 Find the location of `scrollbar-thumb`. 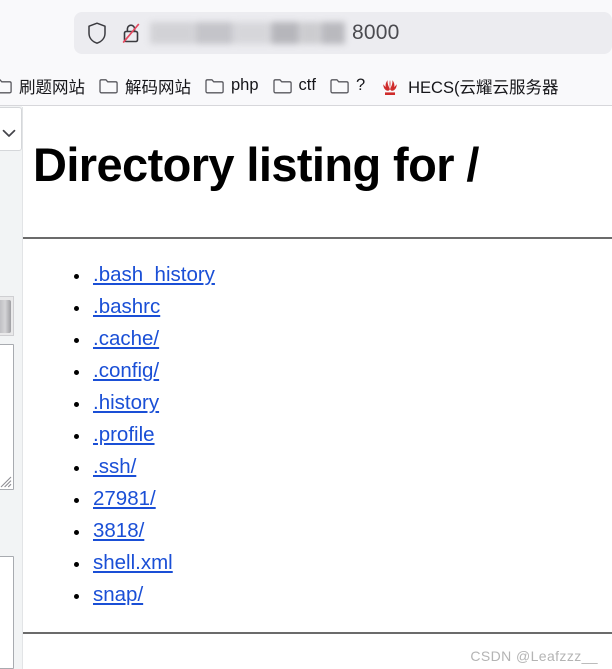

scrollbar-thumb is located at coordinates (5, 316).